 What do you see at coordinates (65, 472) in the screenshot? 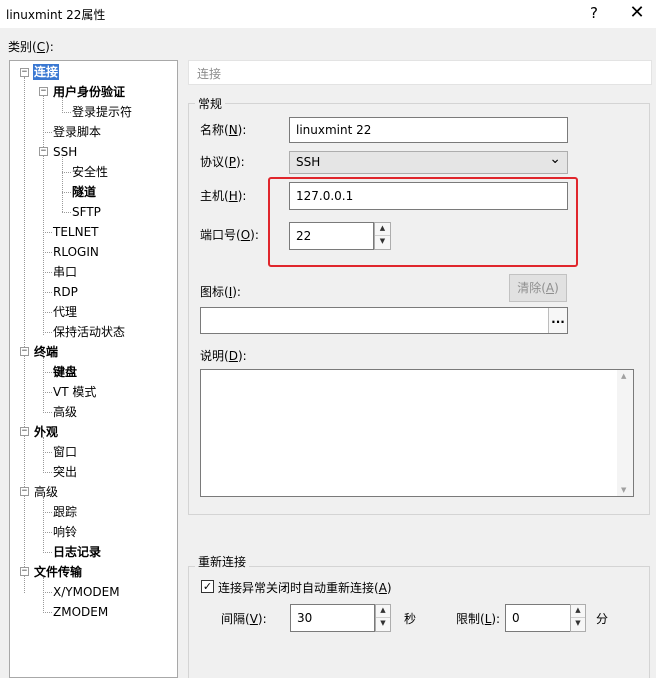
I see `tree-item-highlight: 突出` at bounding box center [65, 472].